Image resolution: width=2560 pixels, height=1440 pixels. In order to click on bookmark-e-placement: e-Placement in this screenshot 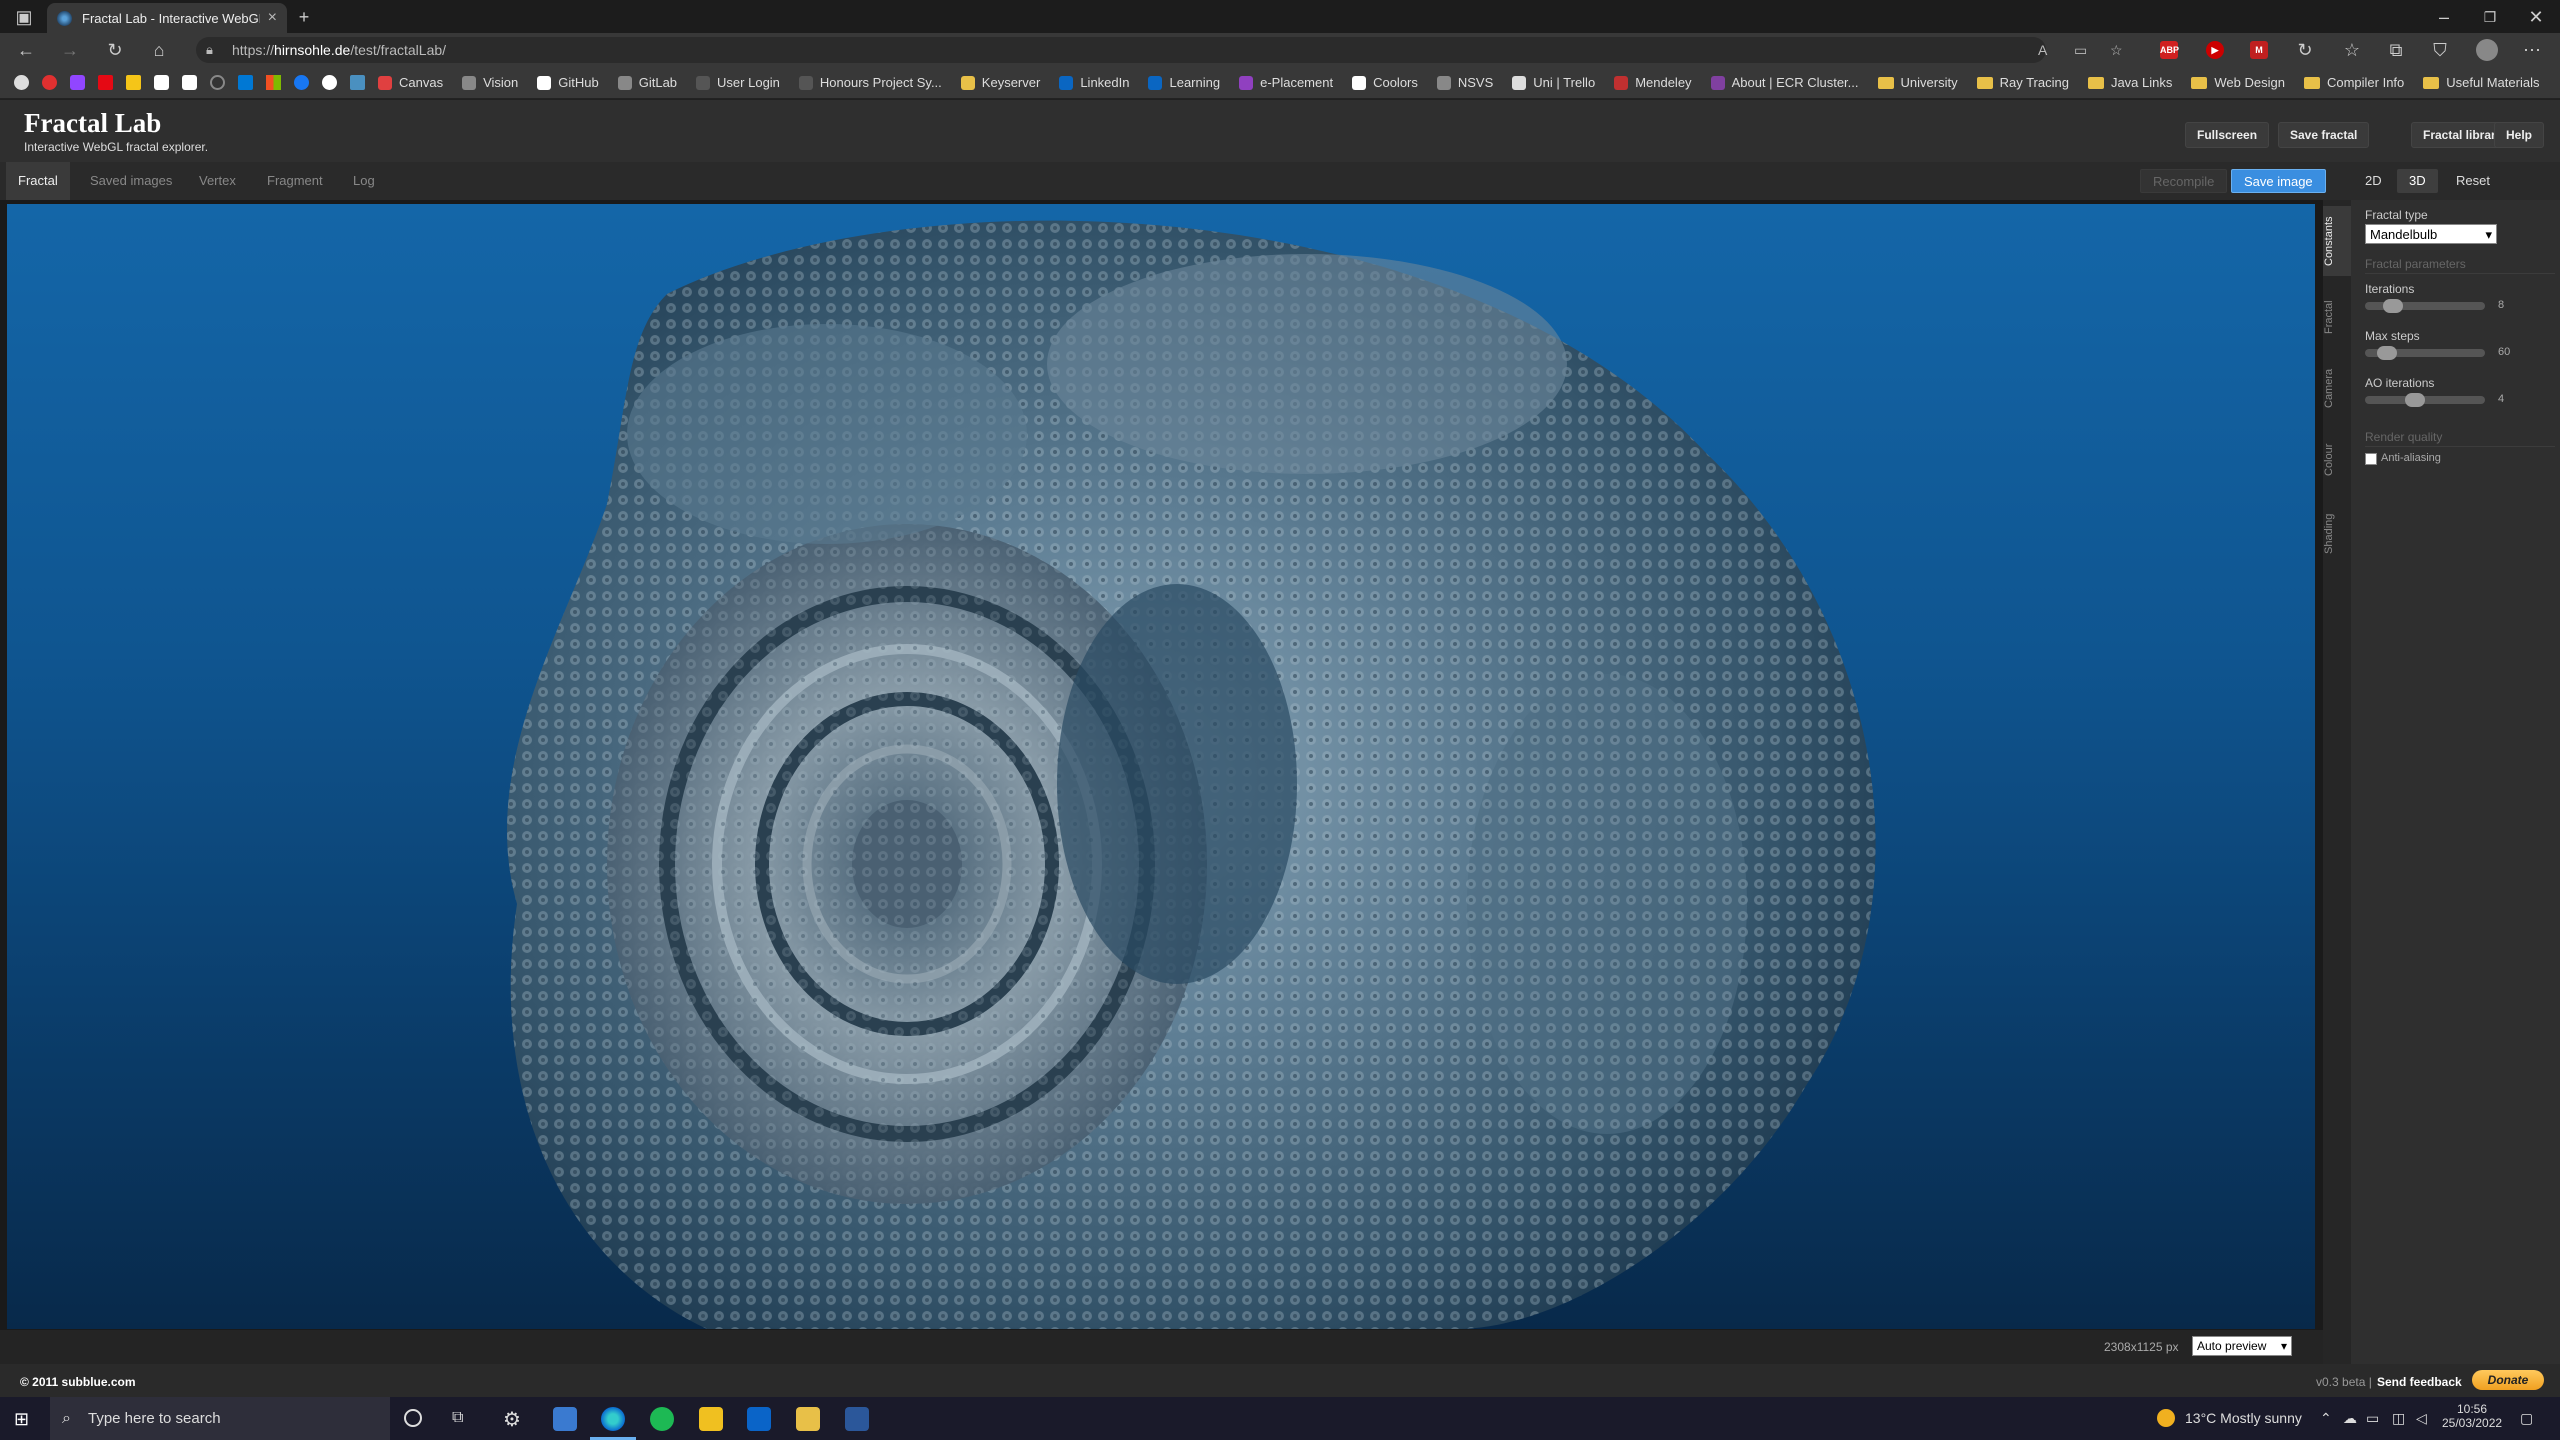, I will do `click(1286, 82)`.